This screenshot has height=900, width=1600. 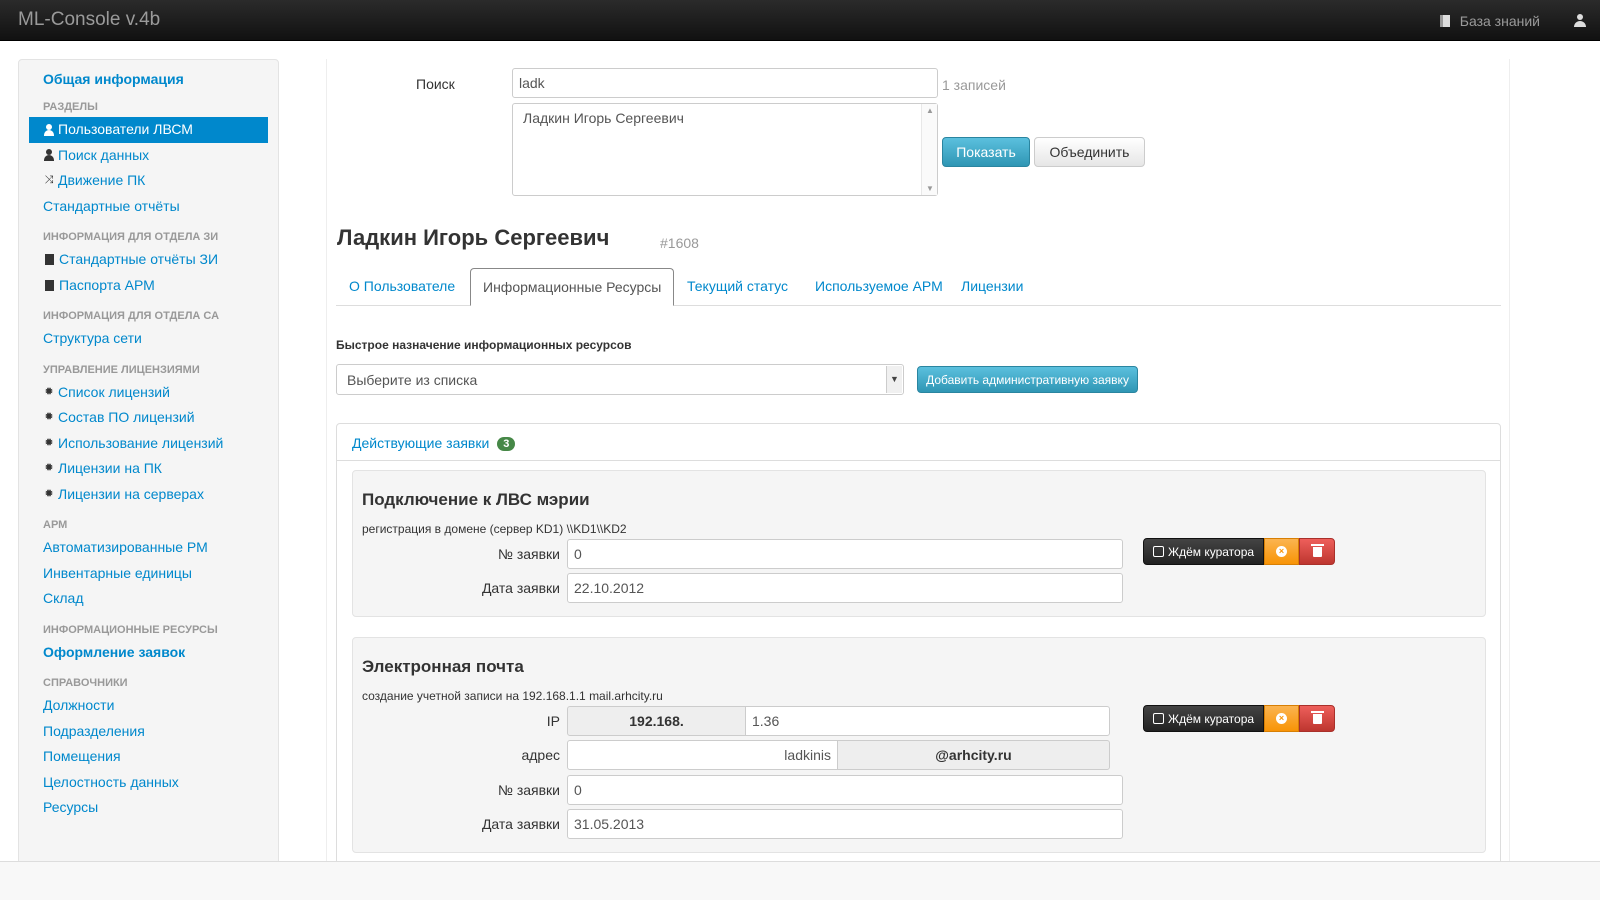 What do you see at coordinates (148, 548) in the screenshot?
I see `sidebar-item-automated-workplaces: Автоматизированные РМ` at bounding box center [148, 548].